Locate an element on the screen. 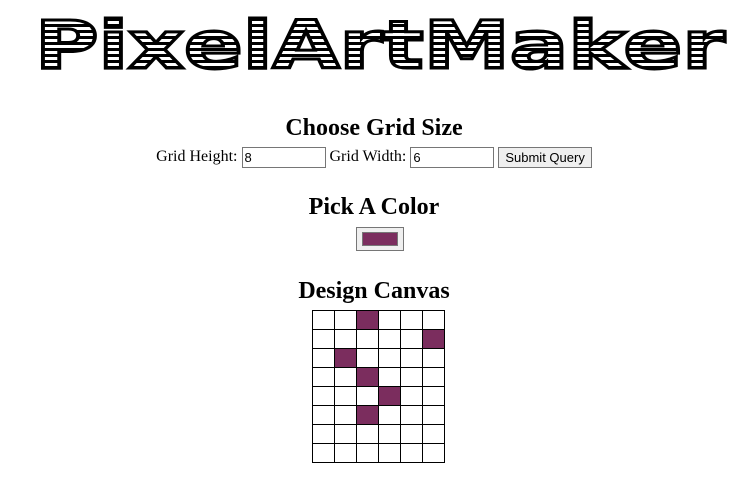 This screenshot has height=487, width=748. pixel-canvas is located at coordinates (378, 386).